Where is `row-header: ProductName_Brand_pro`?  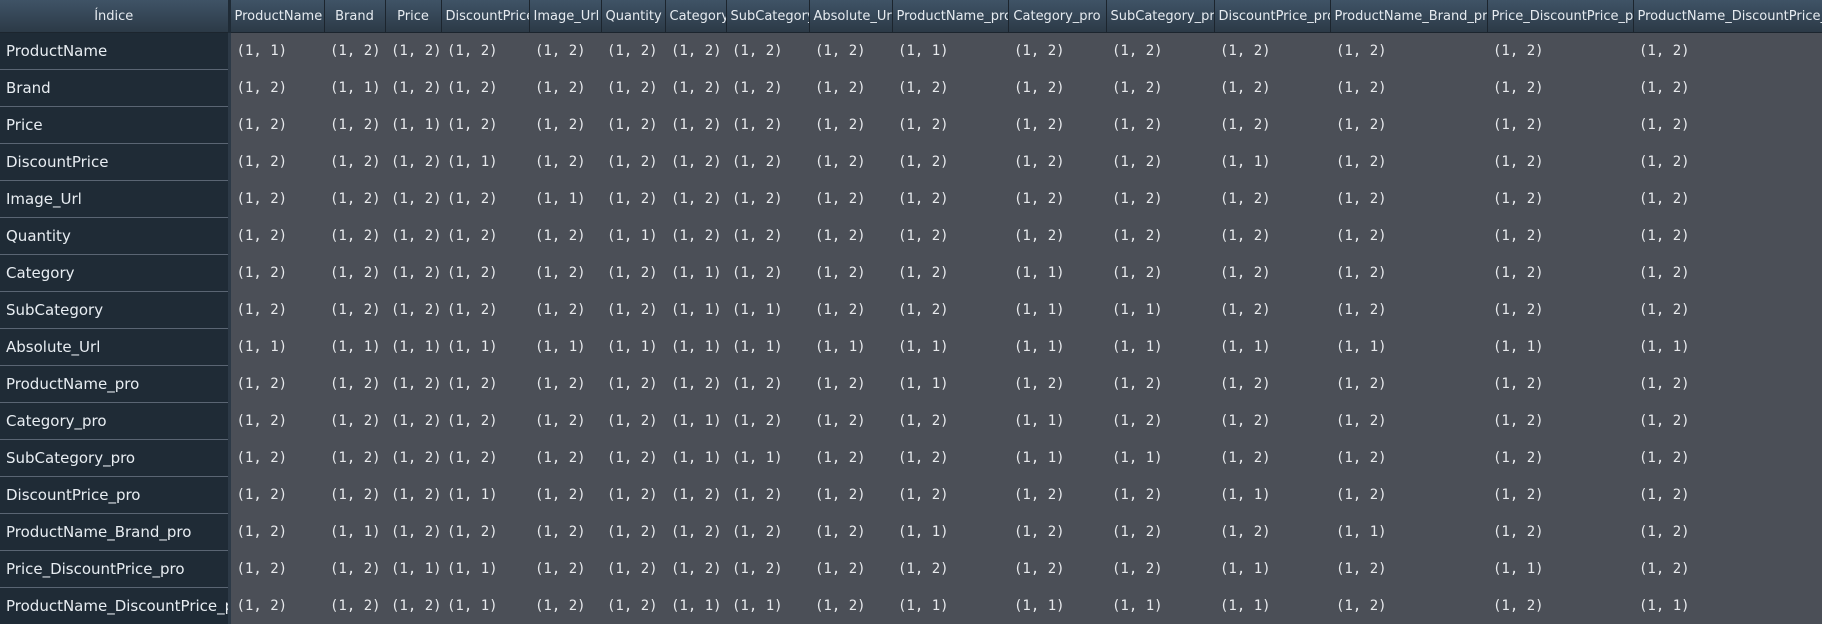 row-header: ProductName_Brand_pro is located at coordinates (115, 532).